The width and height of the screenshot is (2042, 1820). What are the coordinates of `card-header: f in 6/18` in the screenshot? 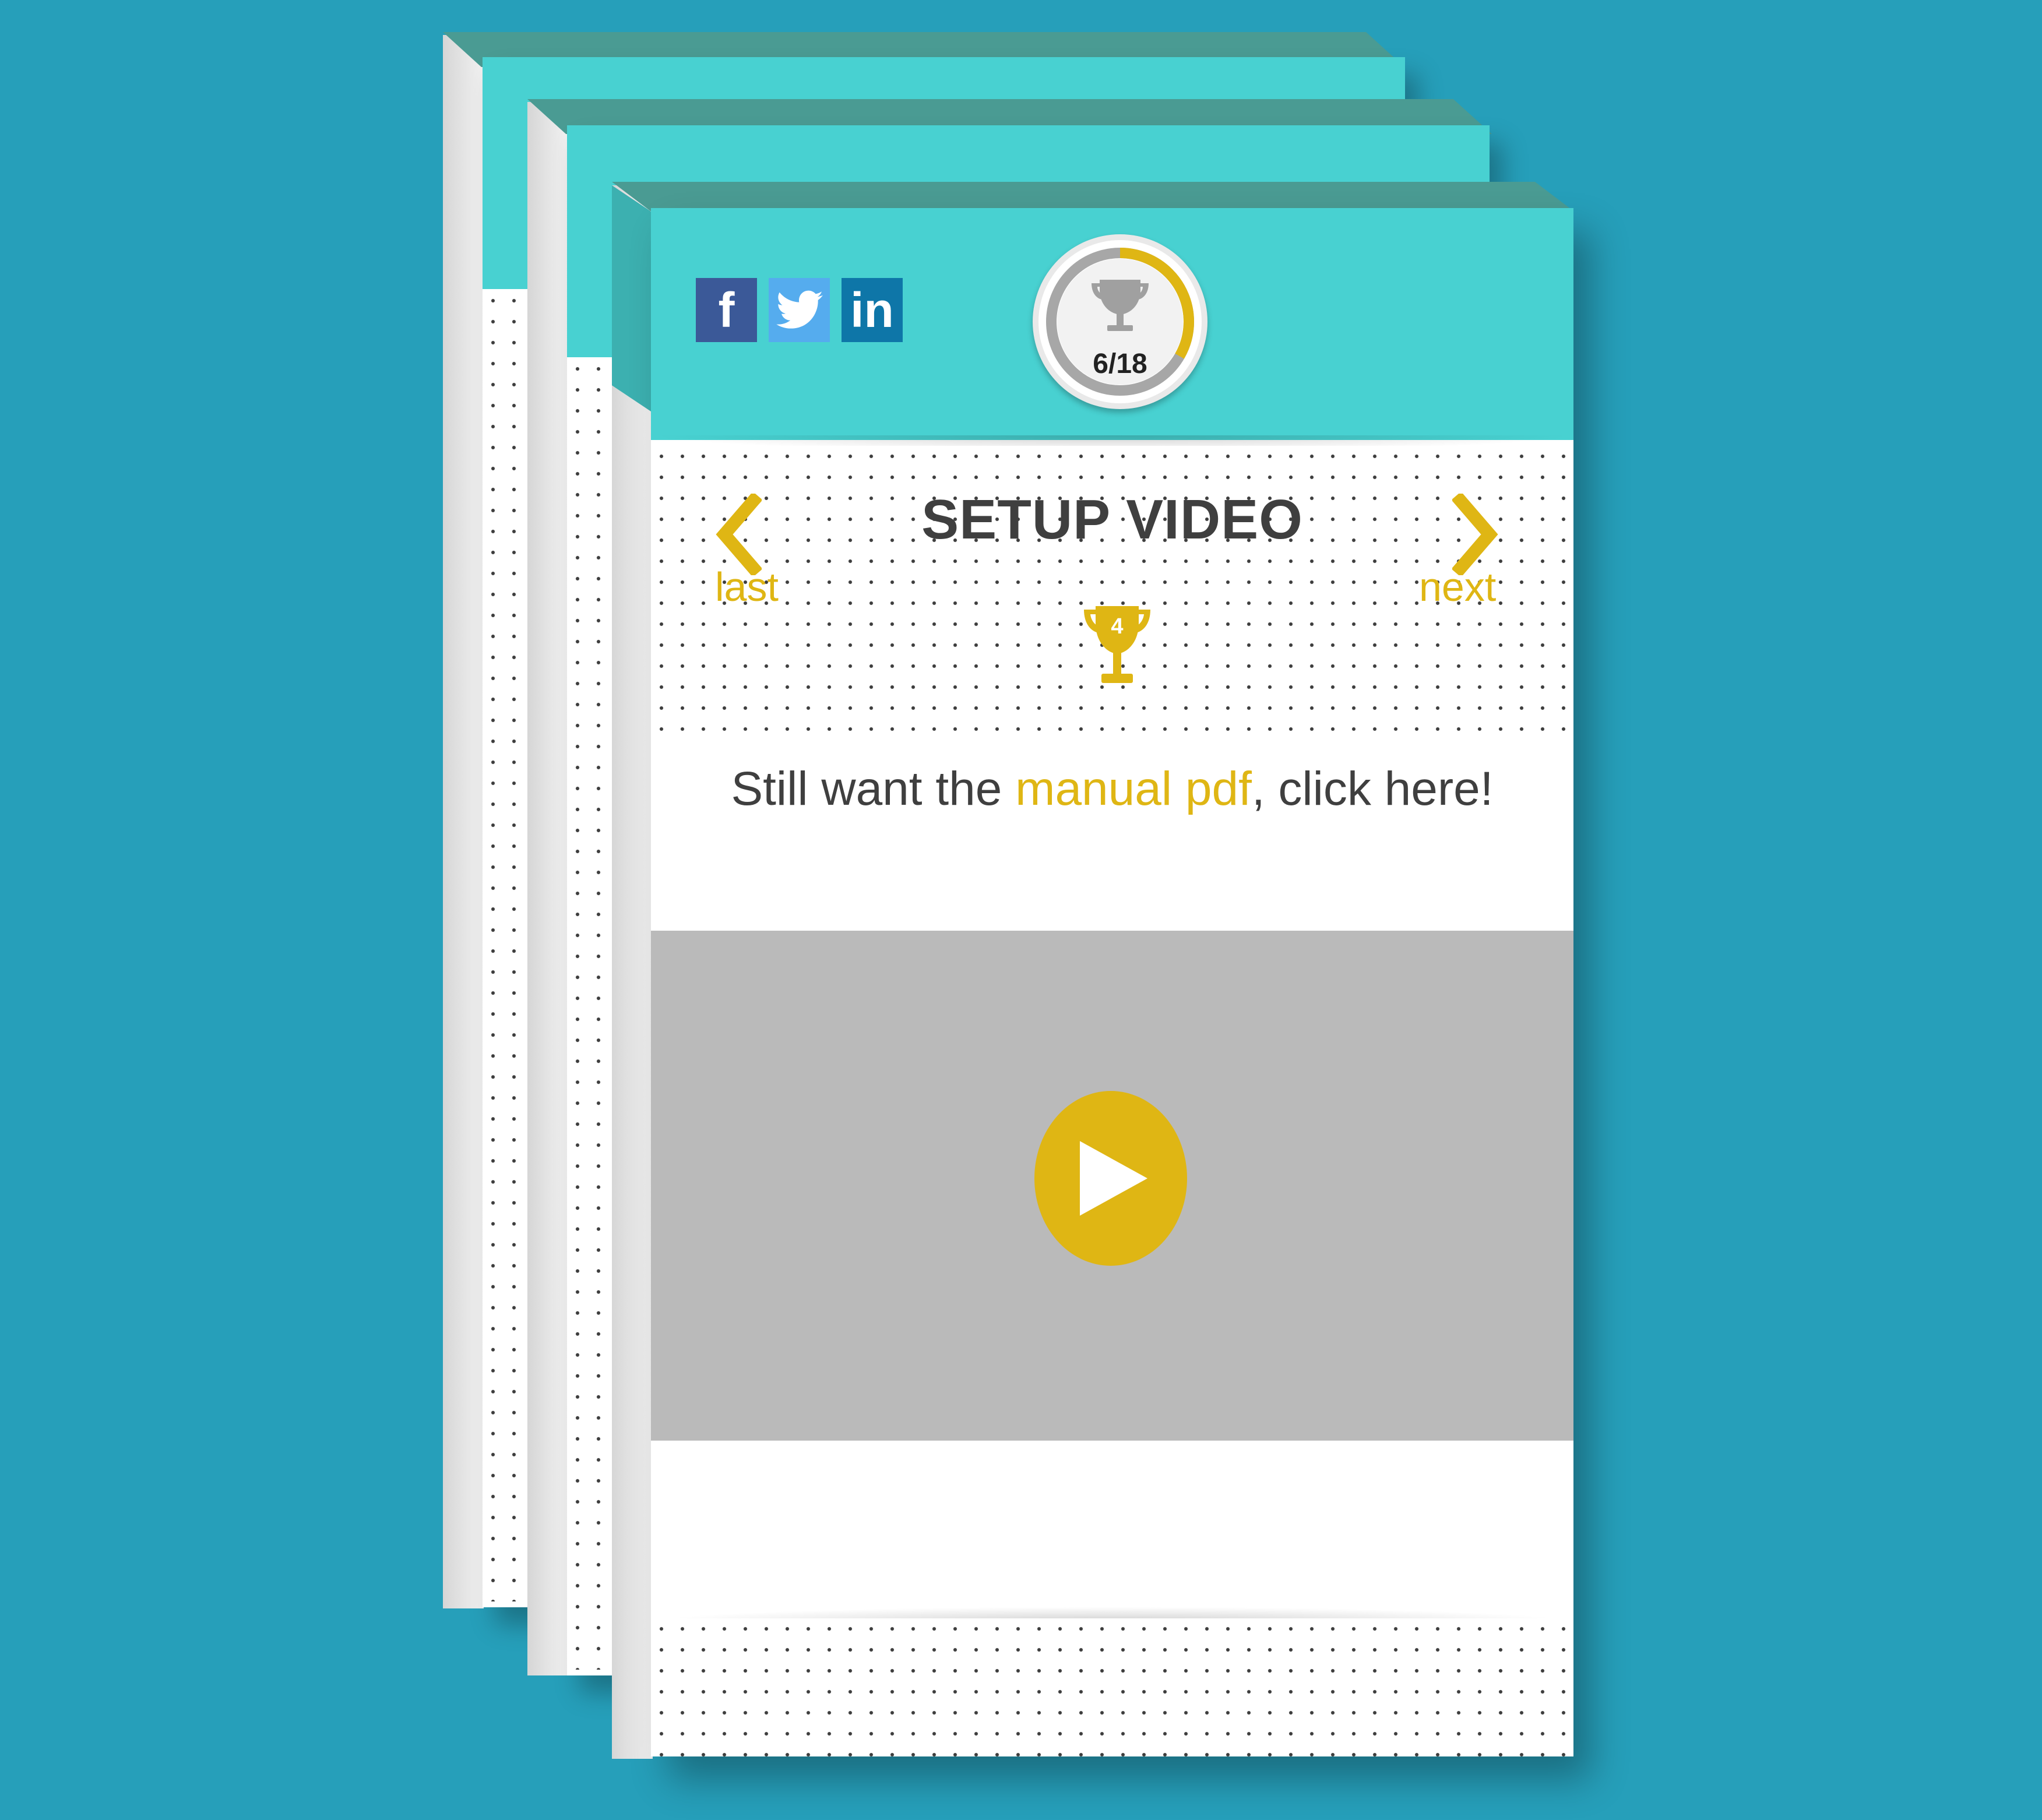 It's located at (1112, 324).